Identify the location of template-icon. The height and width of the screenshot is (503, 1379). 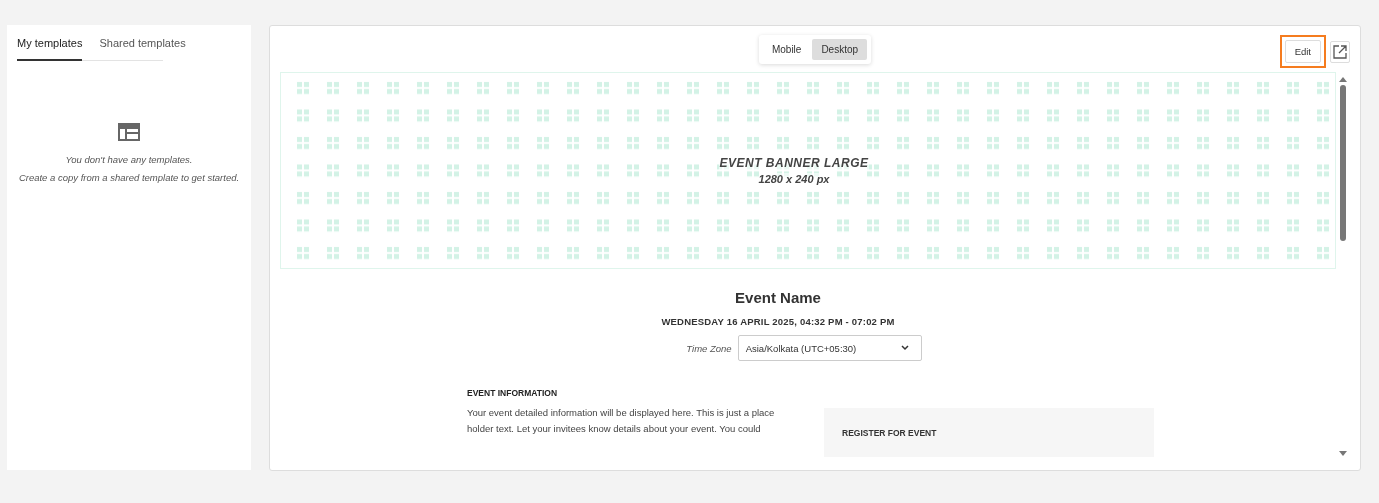
(129, 132).